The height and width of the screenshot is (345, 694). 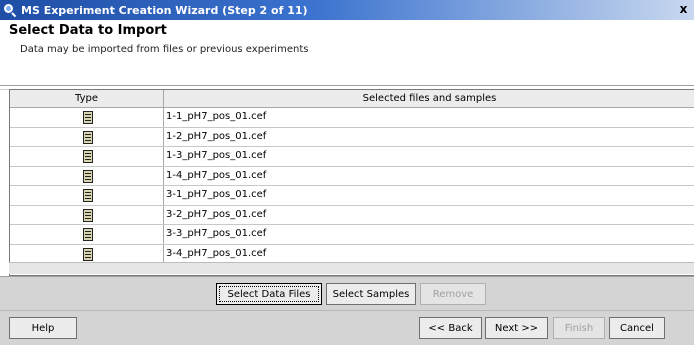 I want to click on table-row: 1-3_pH7_pos_01.cef, so click(x=352, y=157).